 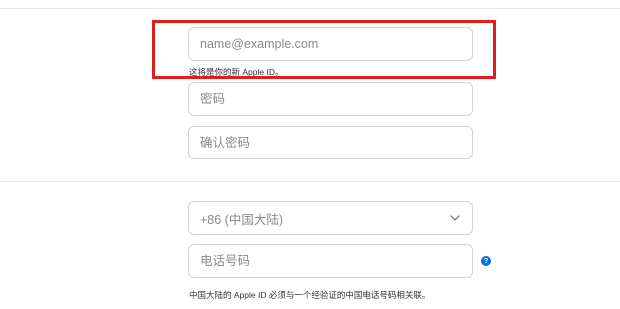 I want to click on phone-hint-text: 中国大陆的 Apple ID 必须与一个经验证的中国电话号码相关联。, so click(x=310, y=295).